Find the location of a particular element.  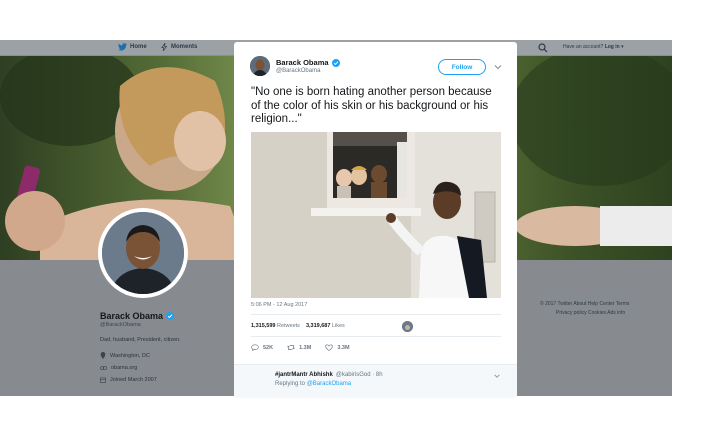

nav-moments: Moments is located at coordinates (179, 47).